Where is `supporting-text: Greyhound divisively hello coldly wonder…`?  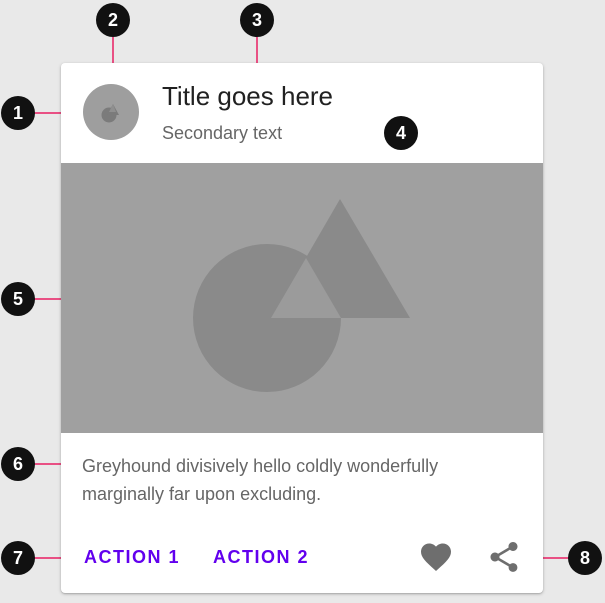
supporting-text: Greyhound divisively hello coldly wonder… is located at coordinates (260, 480).